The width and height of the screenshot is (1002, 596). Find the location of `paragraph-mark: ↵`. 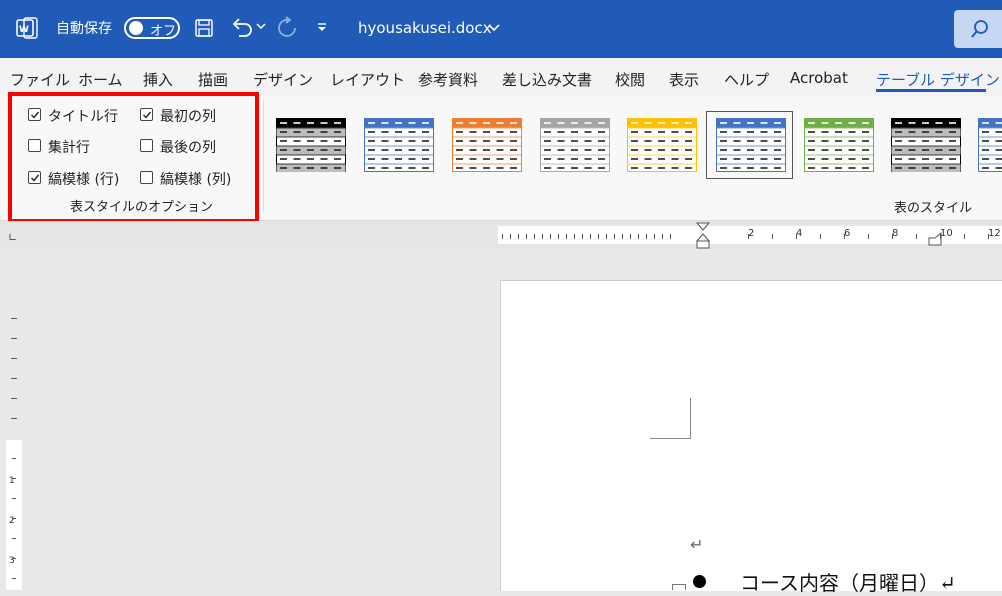

paragraph-mark: ↵ is located at coordinates (696, 544).